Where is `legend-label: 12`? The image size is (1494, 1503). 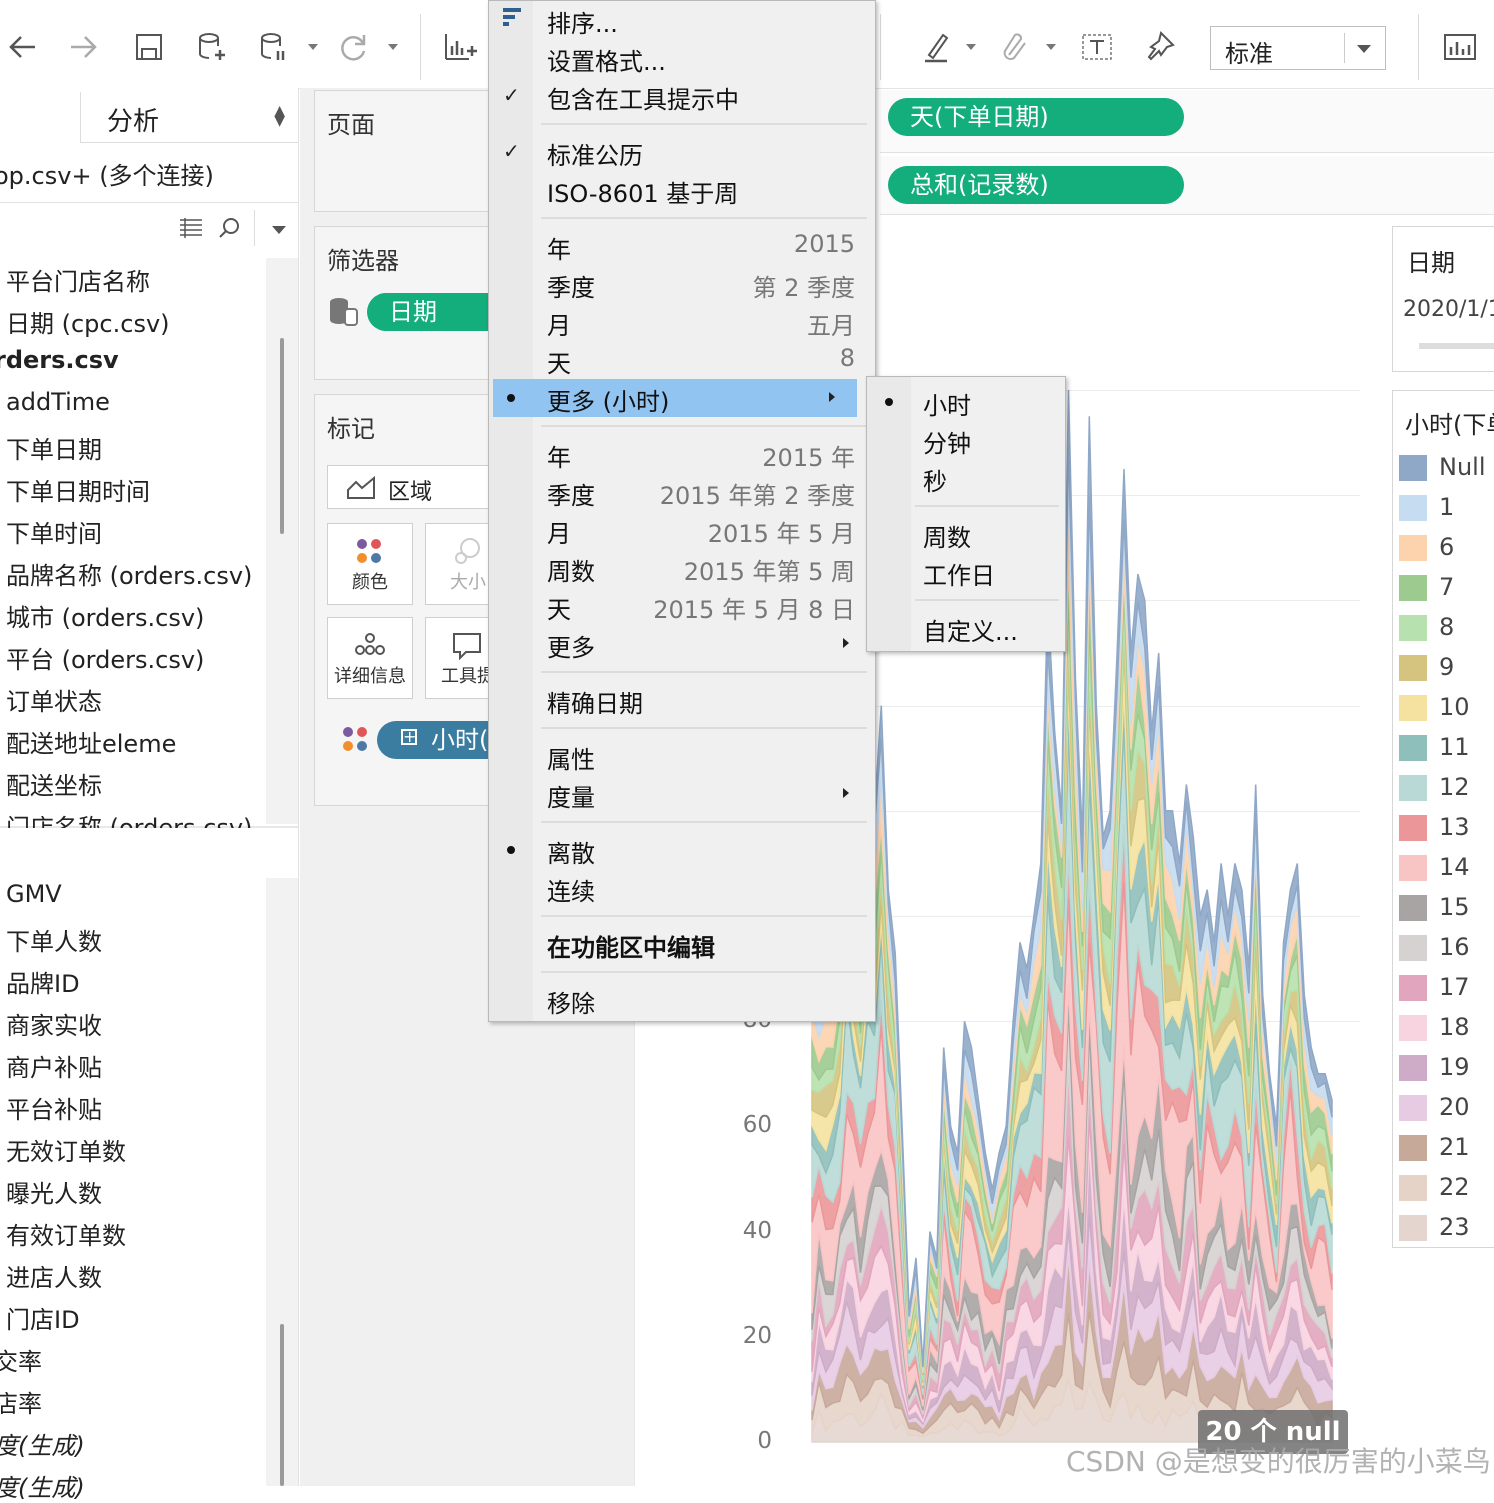
legend-label: 12 is located at coordinates (1454, 787).